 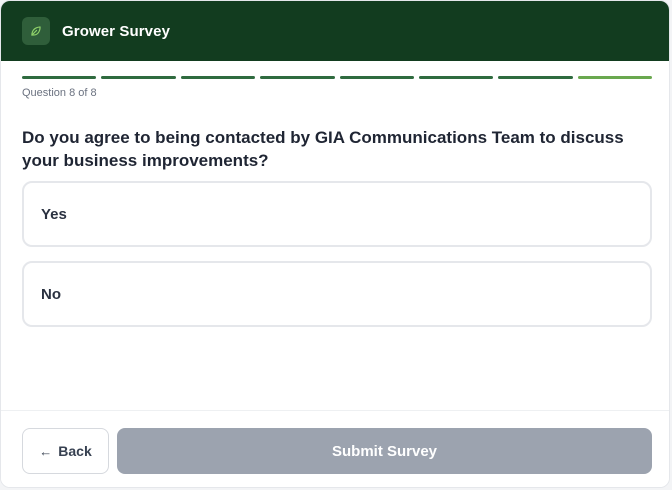 I want to click on option-yes-label: Yes, so click(x=54, y=214).